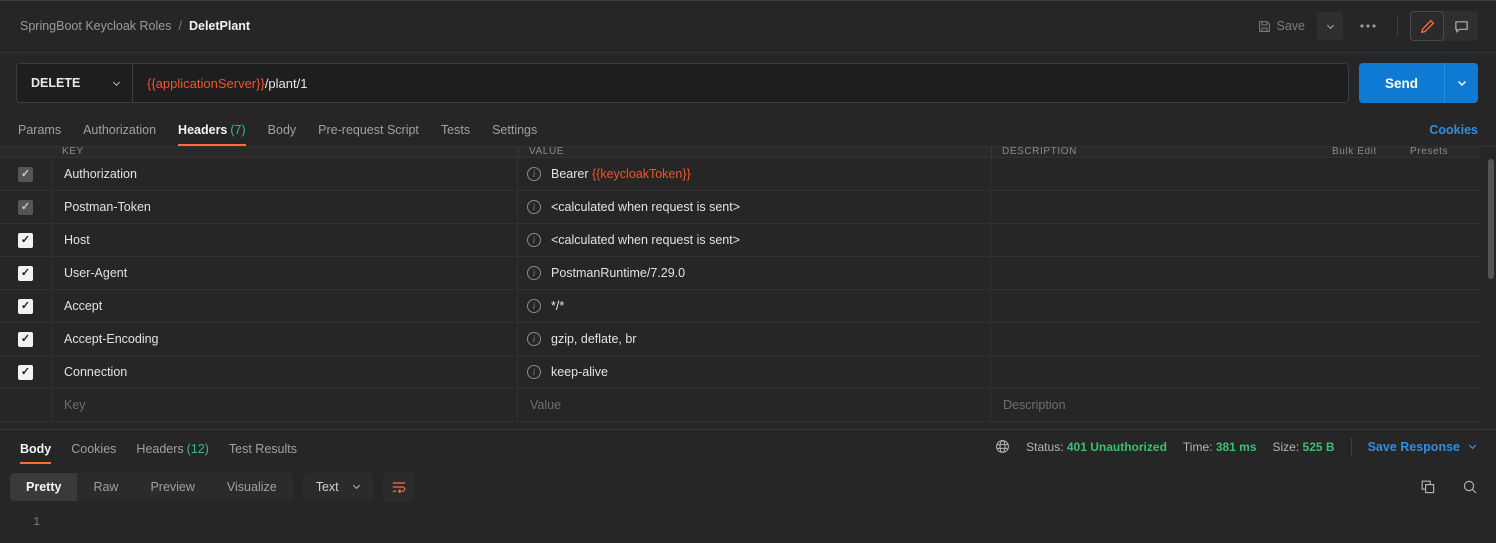 This screenshot has height=543, width=1496. I want to click on search-button, so click(1470, 487).